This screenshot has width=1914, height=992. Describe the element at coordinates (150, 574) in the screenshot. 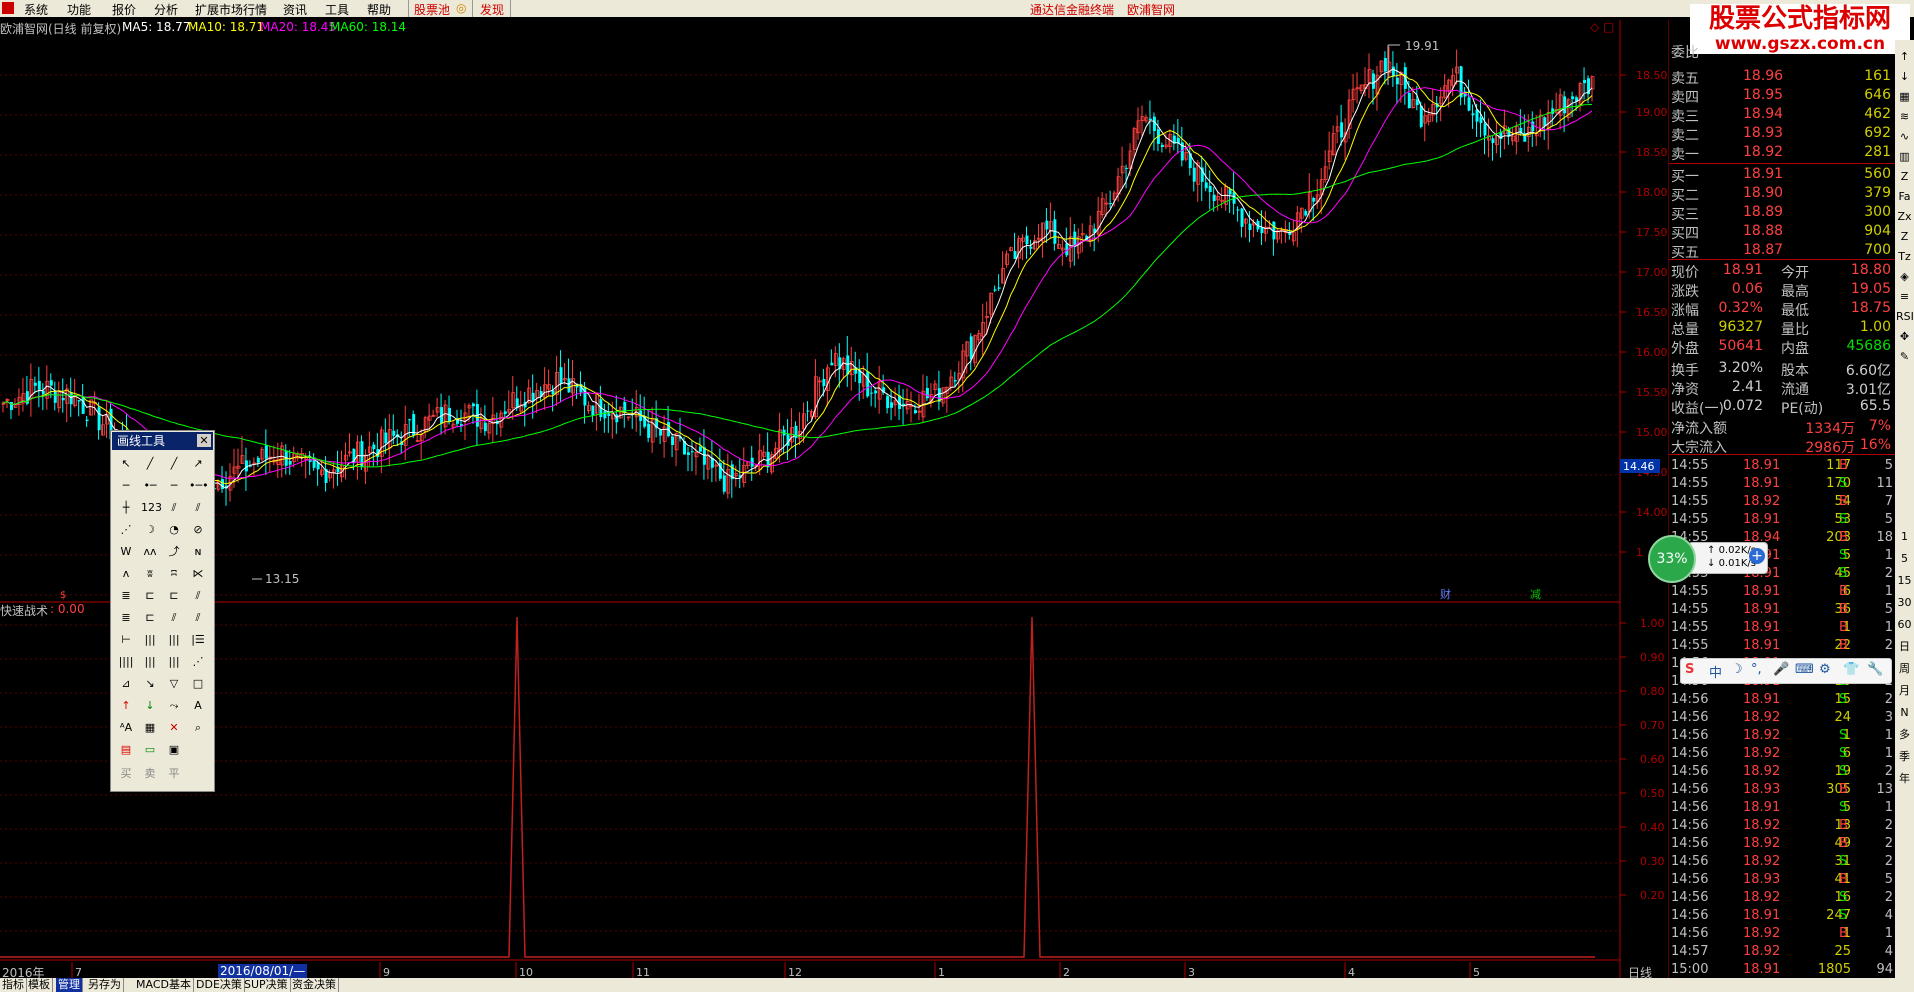

I see `drawing-tool-icon: ʬ` at that location.